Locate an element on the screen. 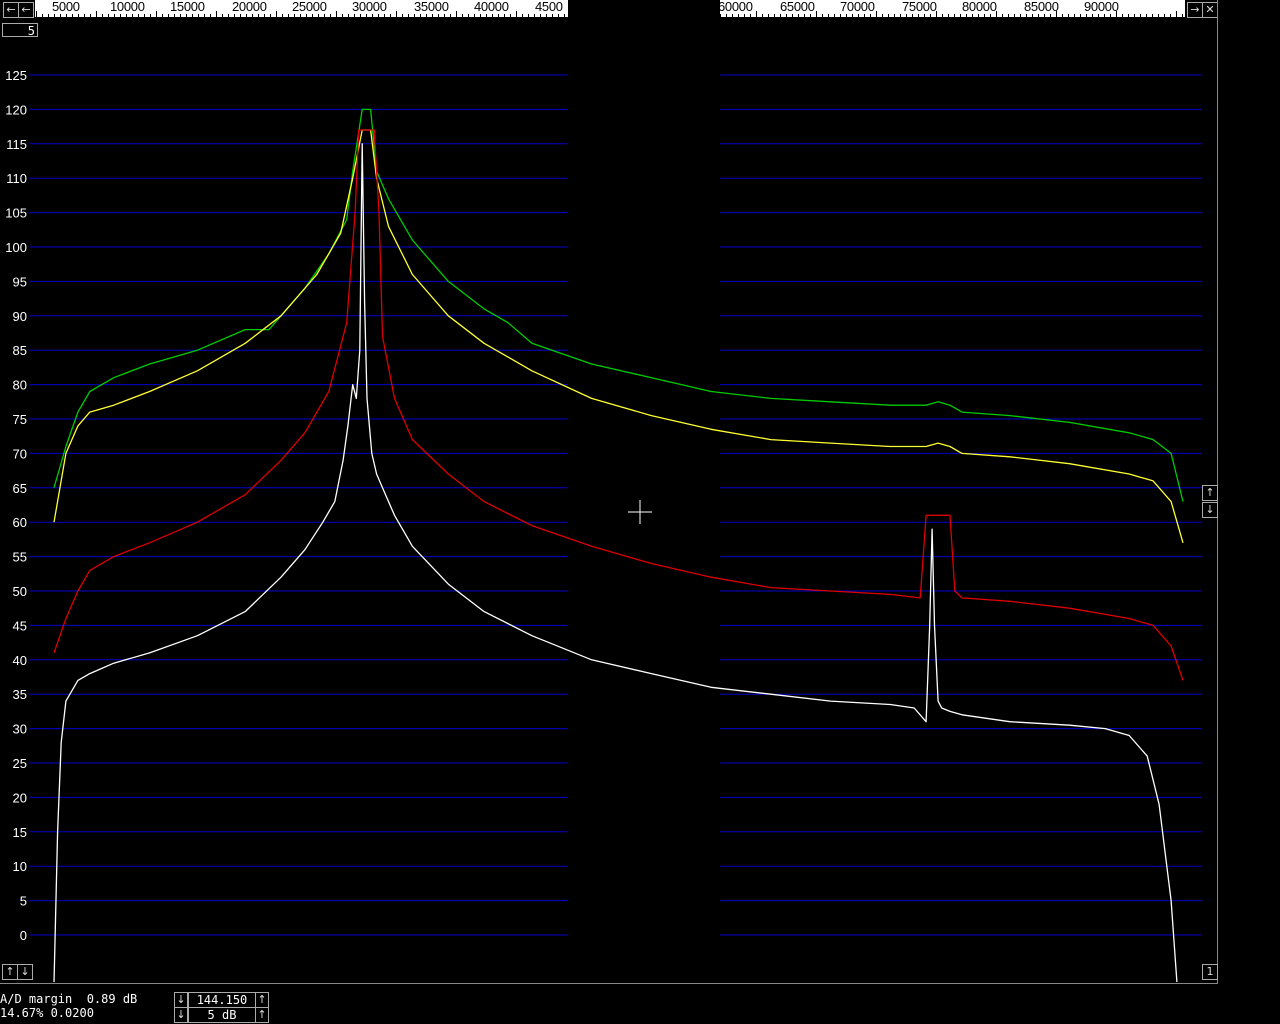 Image resolution: width=1280 pixels, height=1024 pixels. y-tick-label: 105 is located at coordinates (16, 213).